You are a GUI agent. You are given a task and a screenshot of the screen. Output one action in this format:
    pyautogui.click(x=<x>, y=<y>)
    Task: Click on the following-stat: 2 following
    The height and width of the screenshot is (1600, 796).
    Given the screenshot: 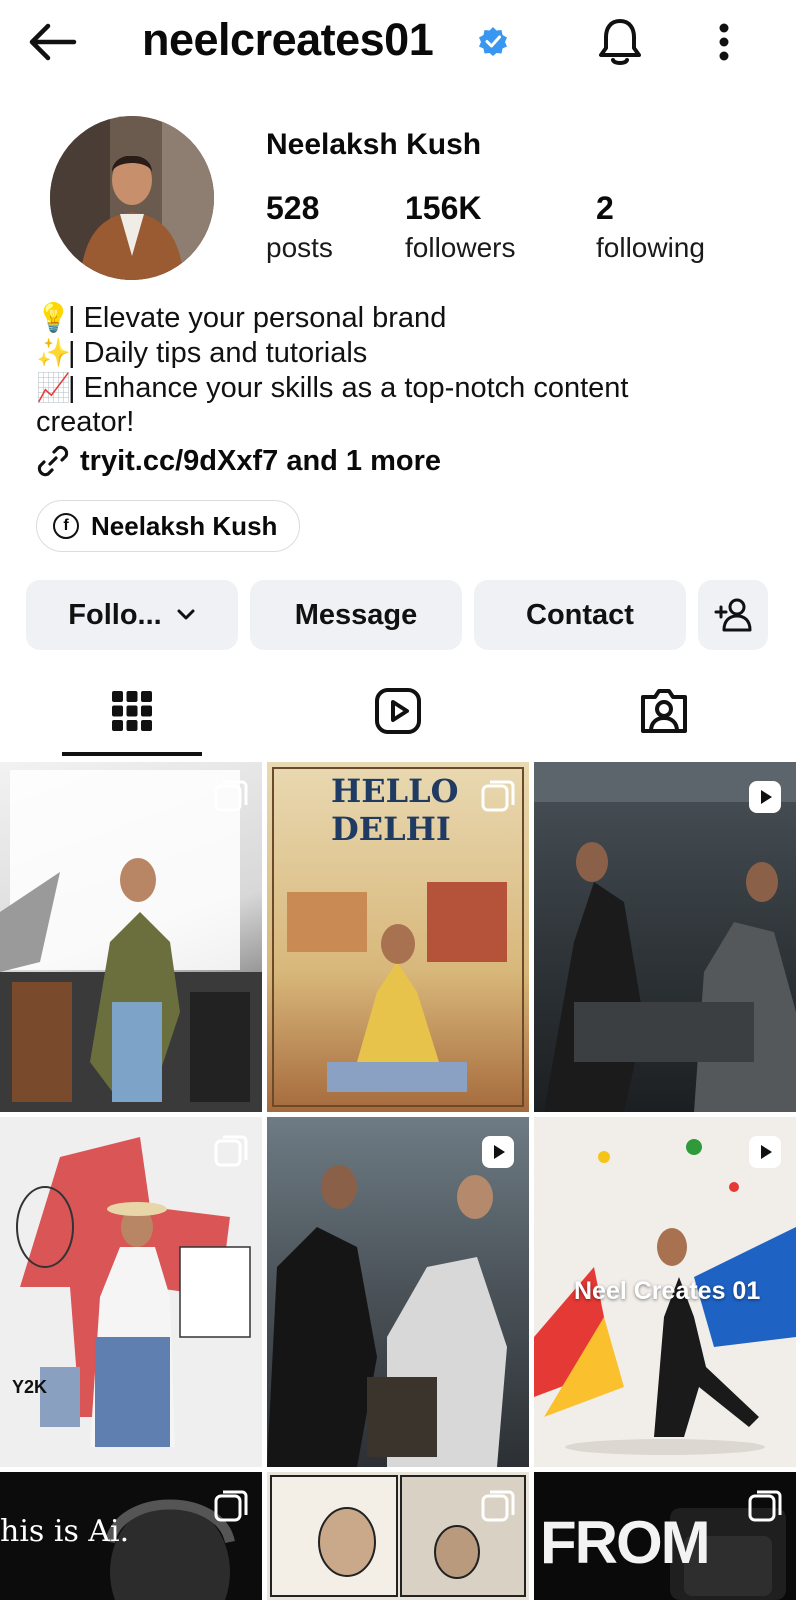 What is the action you would take?
    pyautogui.click(x=650, y=228)
    